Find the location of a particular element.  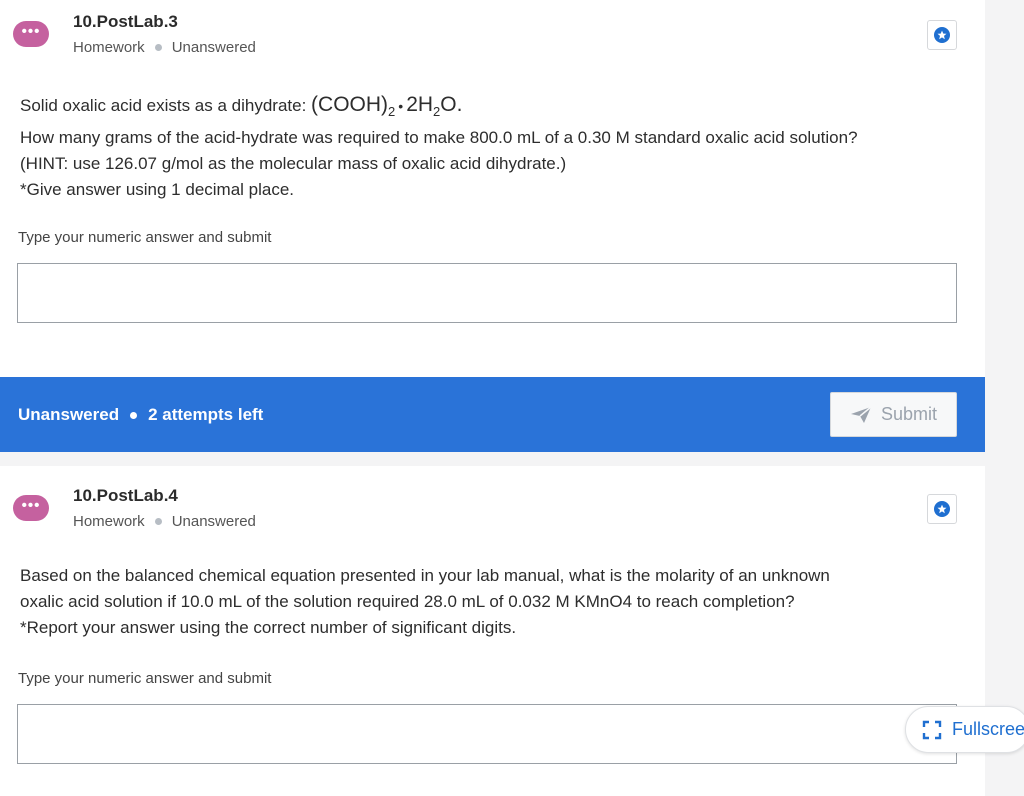

question-title: 10.PostLab.4 is located at coordinates (125, 495).